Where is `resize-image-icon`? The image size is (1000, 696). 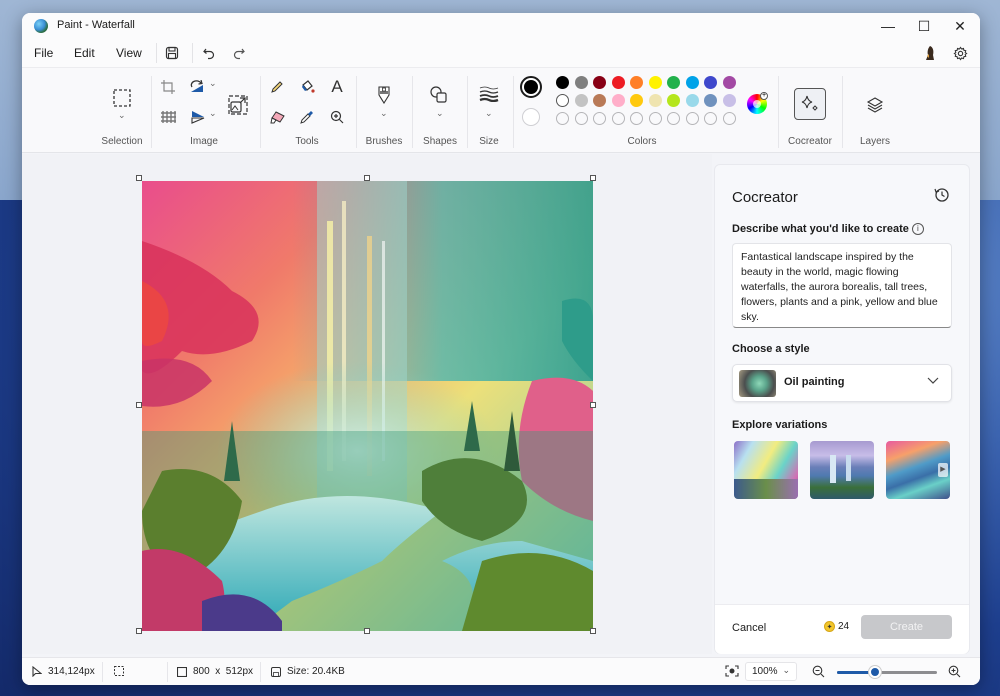
resize-image-icon is located at coordinates (238, 105).